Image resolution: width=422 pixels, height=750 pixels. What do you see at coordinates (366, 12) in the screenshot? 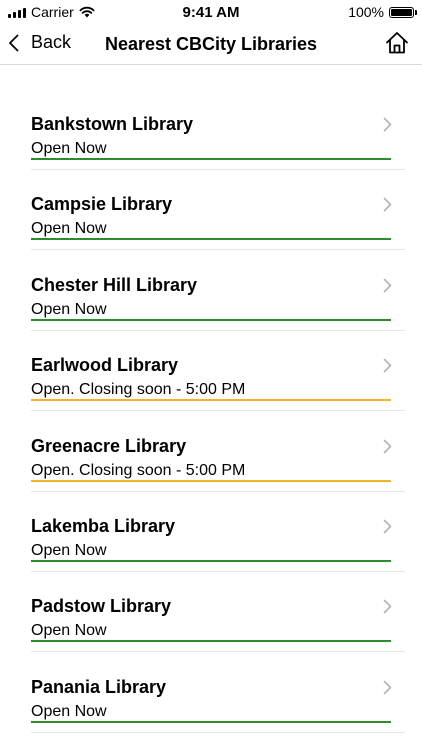
I see `battery-percent: 100%` at bounding box center [366, 12].